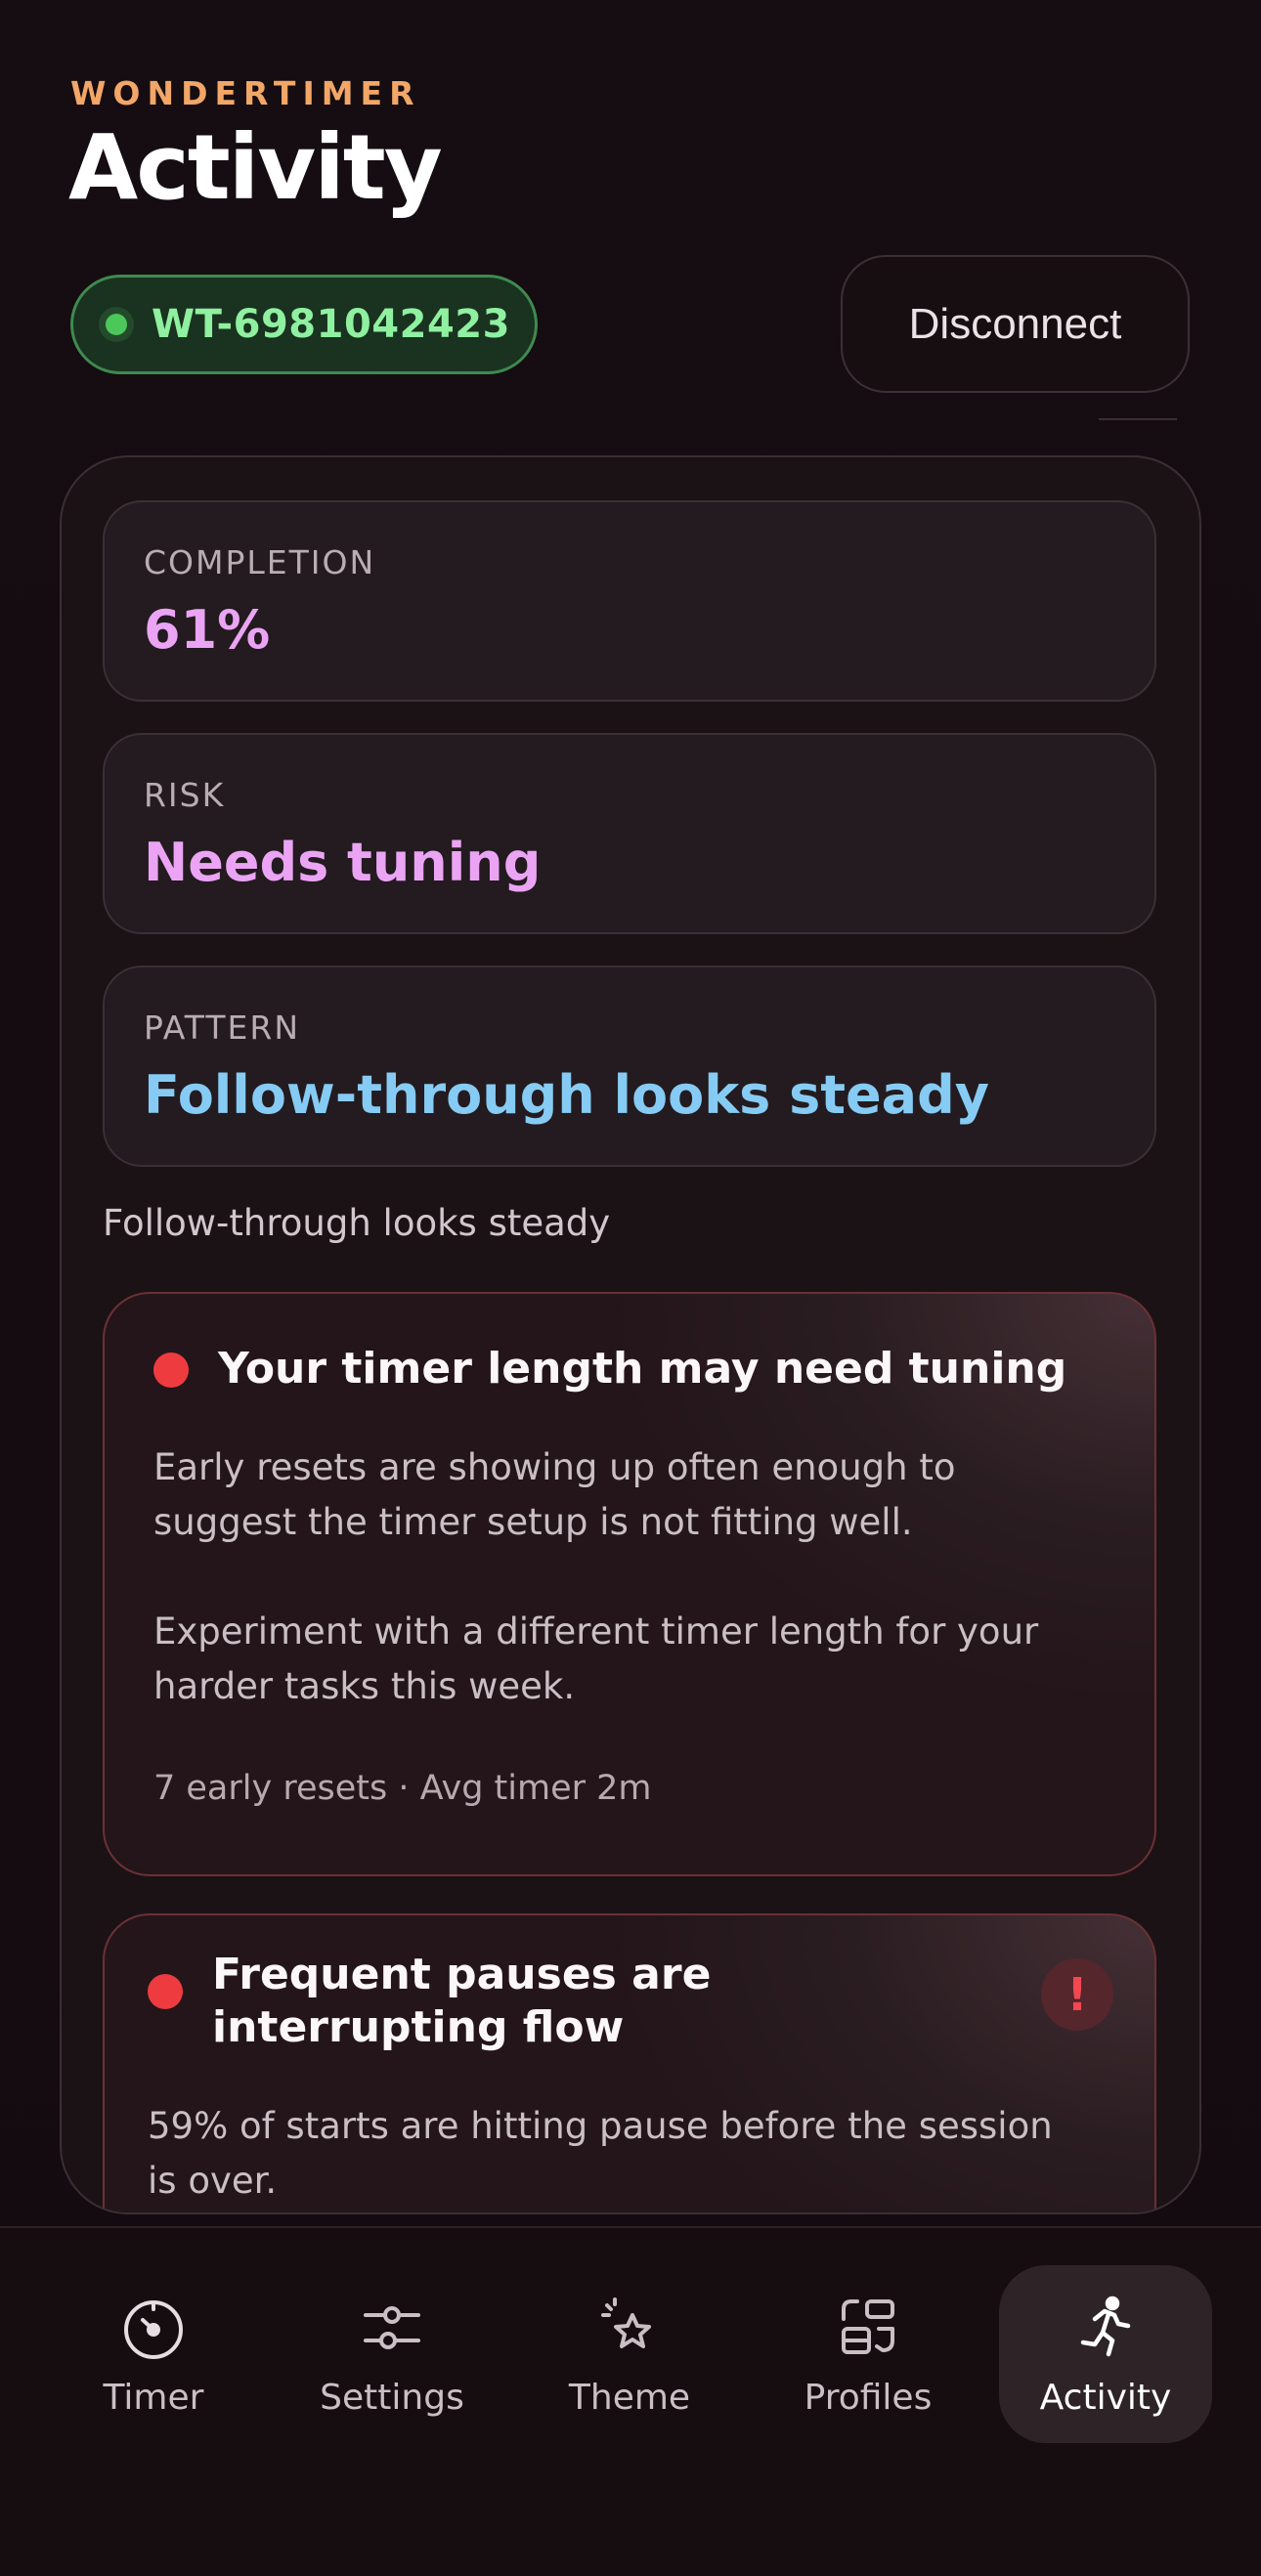 The width and height of the screenshot is (1261, 2576). I want to click on stat-value: Follow-through looks steady, so click(566, 1095).